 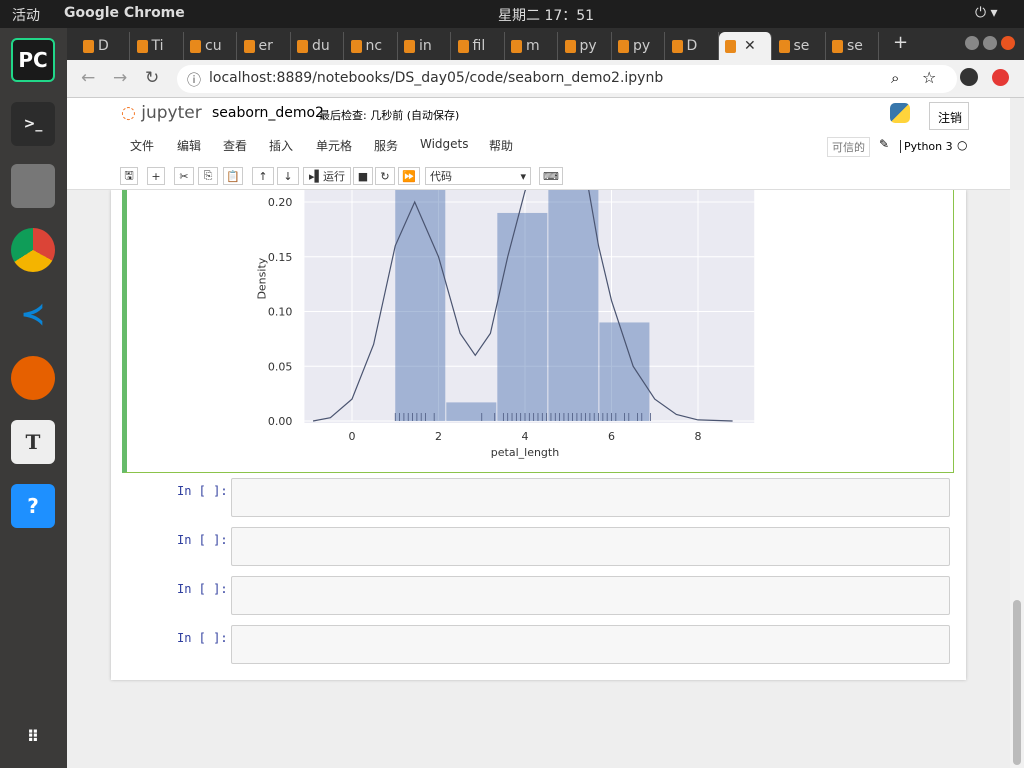 I want to click on fast-forward-icon: ⏩, so click(x=409, y=176).